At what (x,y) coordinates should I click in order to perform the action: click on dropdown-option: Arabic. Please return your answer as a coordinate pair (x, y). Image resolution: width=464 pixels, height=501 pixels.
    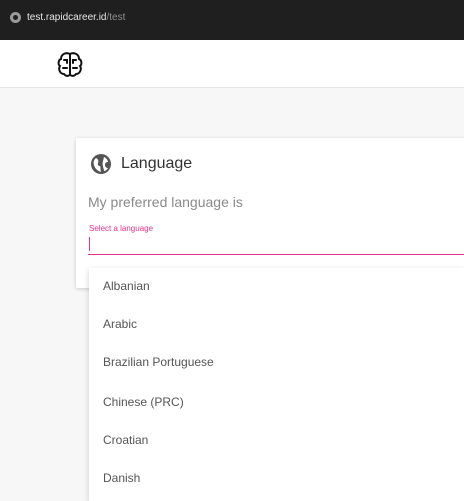
    Looking at the image, I should click on (120, 324).